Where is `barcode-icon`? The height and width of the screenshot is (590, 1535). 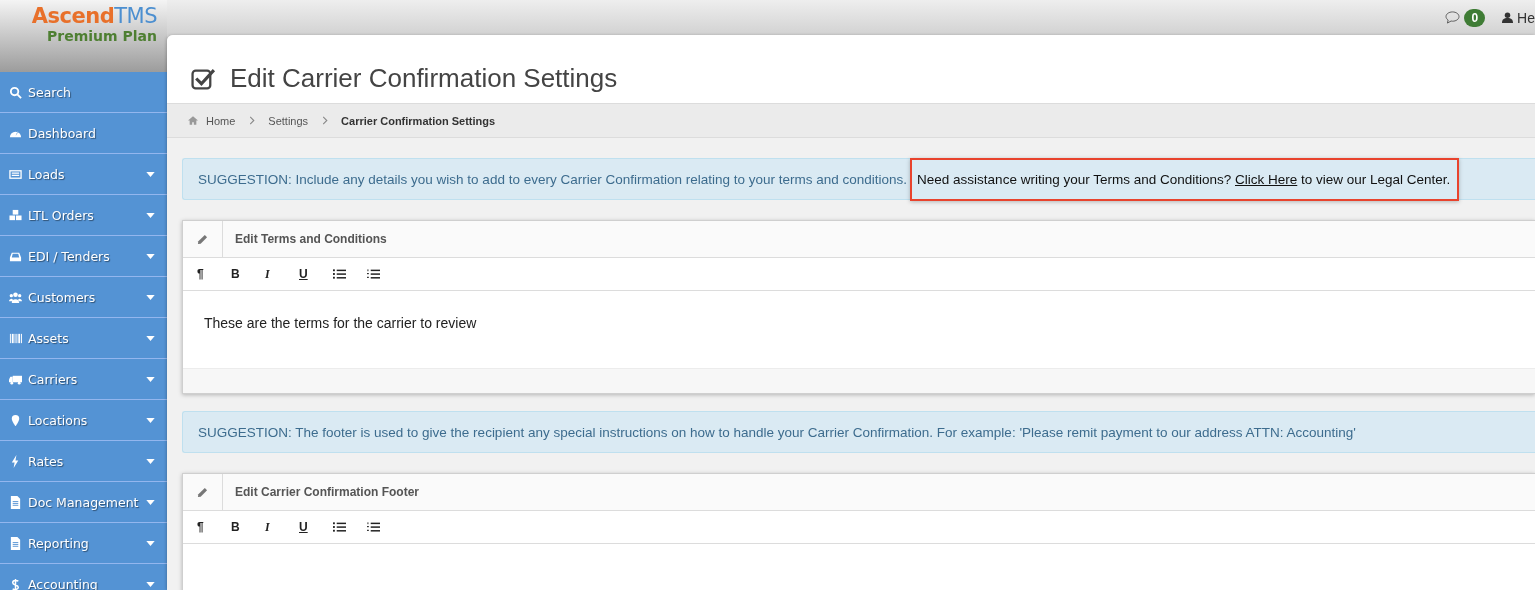
barcode-icon is located at coordinates (15, 338).